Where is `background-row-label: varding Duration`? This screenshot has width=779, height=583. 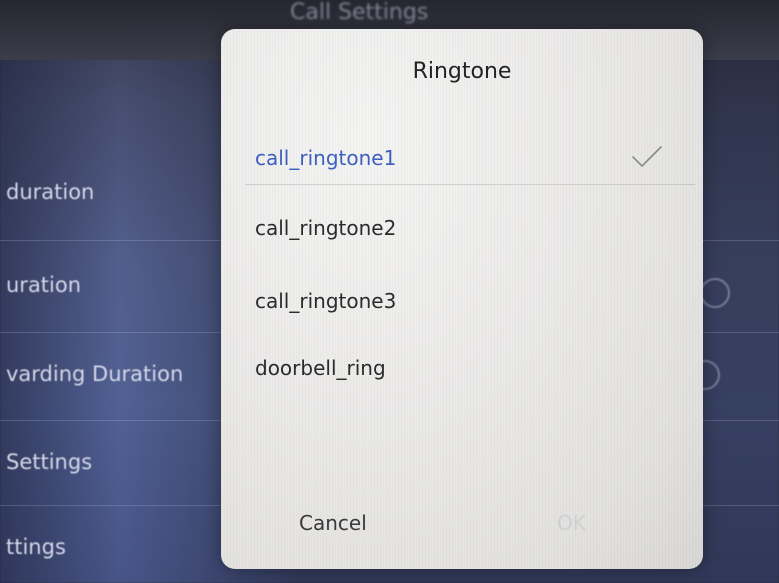
background-row-label: varding Duration is located at coordinates (95, 374).